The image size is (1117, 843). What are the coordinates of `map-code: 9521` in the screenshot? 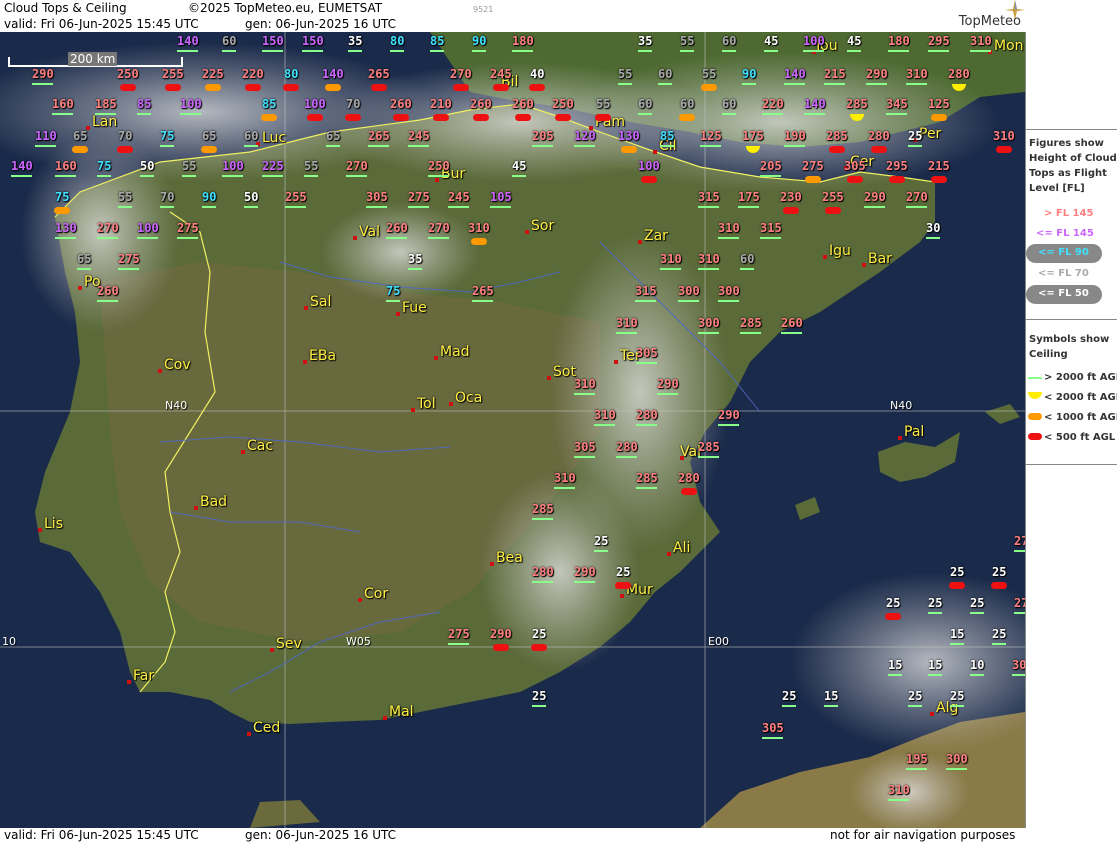 It's located at (483, 9).